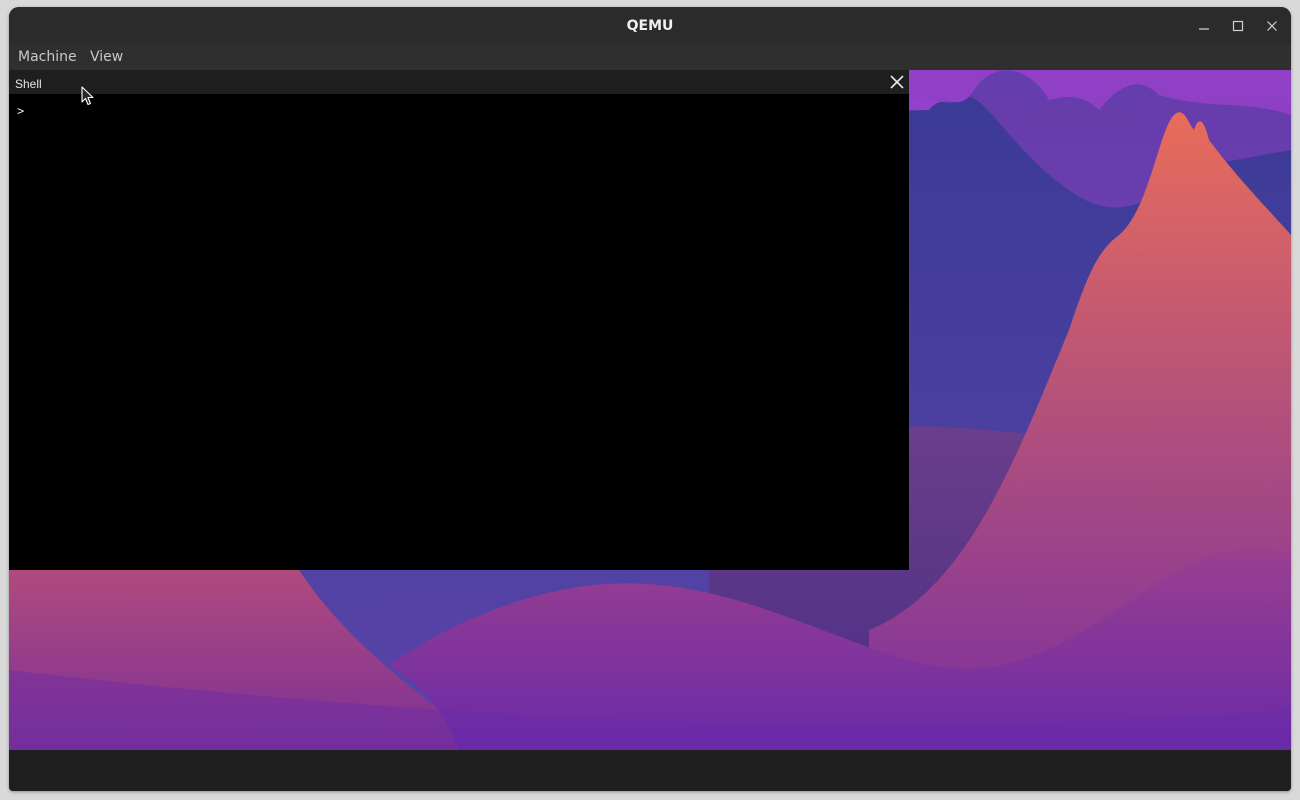 The height and width of the screenshot is (800, 1300). What do you see at coordinates (28, 84) in the screenshot?
I see `shell-title: Shell` at bounding box center [28, 84].